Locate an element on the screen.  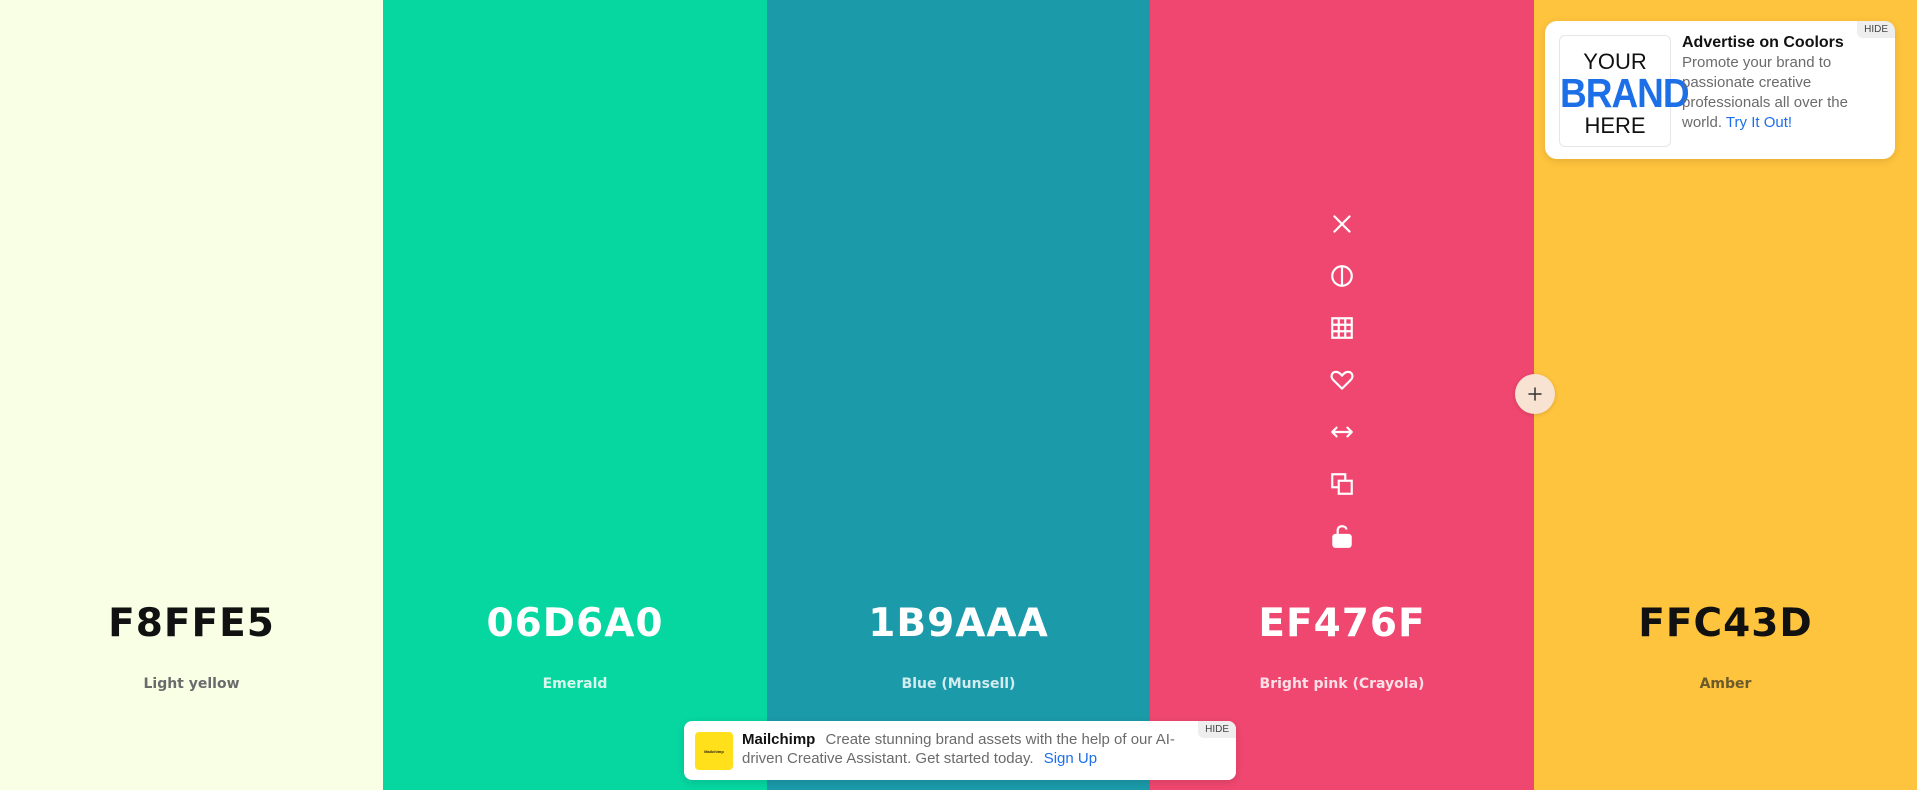
hex-code: FFC43D is located at coordinates (1725, 623).